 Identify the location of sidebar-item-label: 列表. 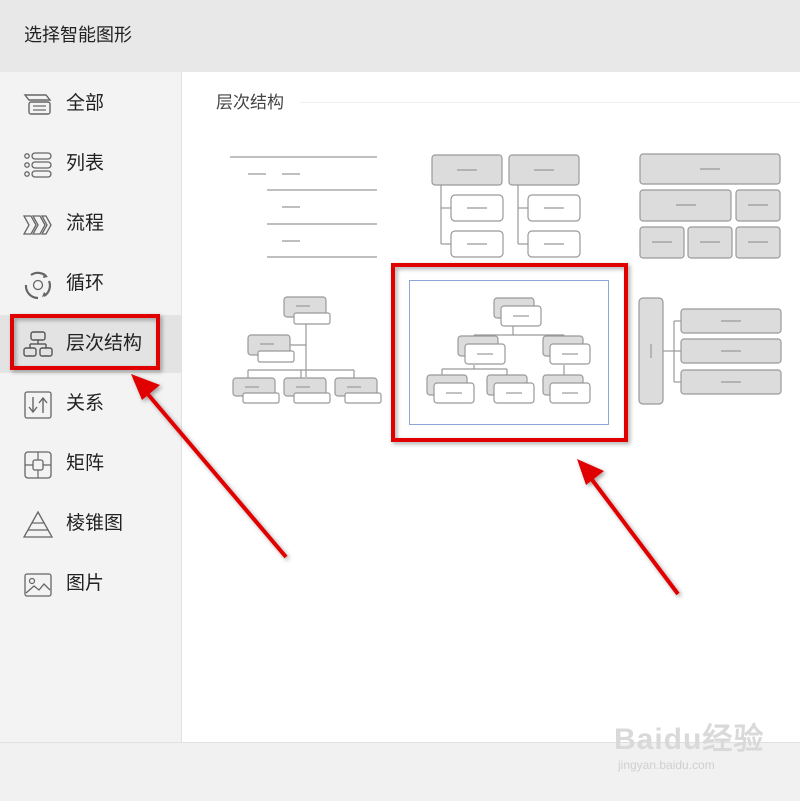
(85, 163).